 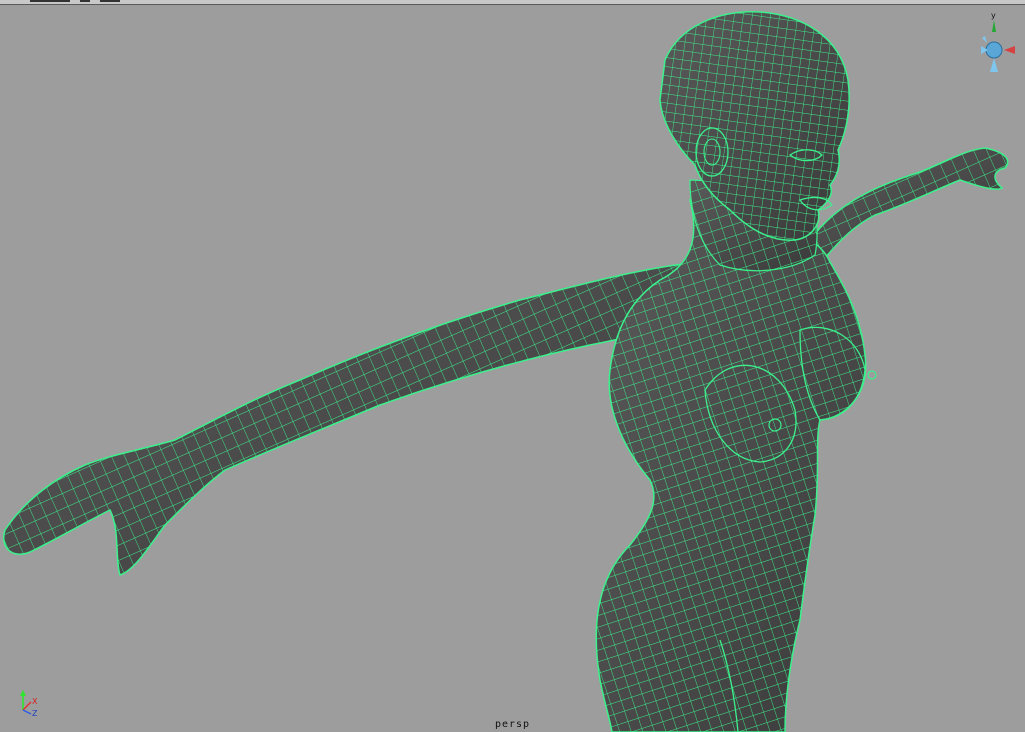 I want to click on axis-gizmo-icon: X Z, so click(x=29, y=704).